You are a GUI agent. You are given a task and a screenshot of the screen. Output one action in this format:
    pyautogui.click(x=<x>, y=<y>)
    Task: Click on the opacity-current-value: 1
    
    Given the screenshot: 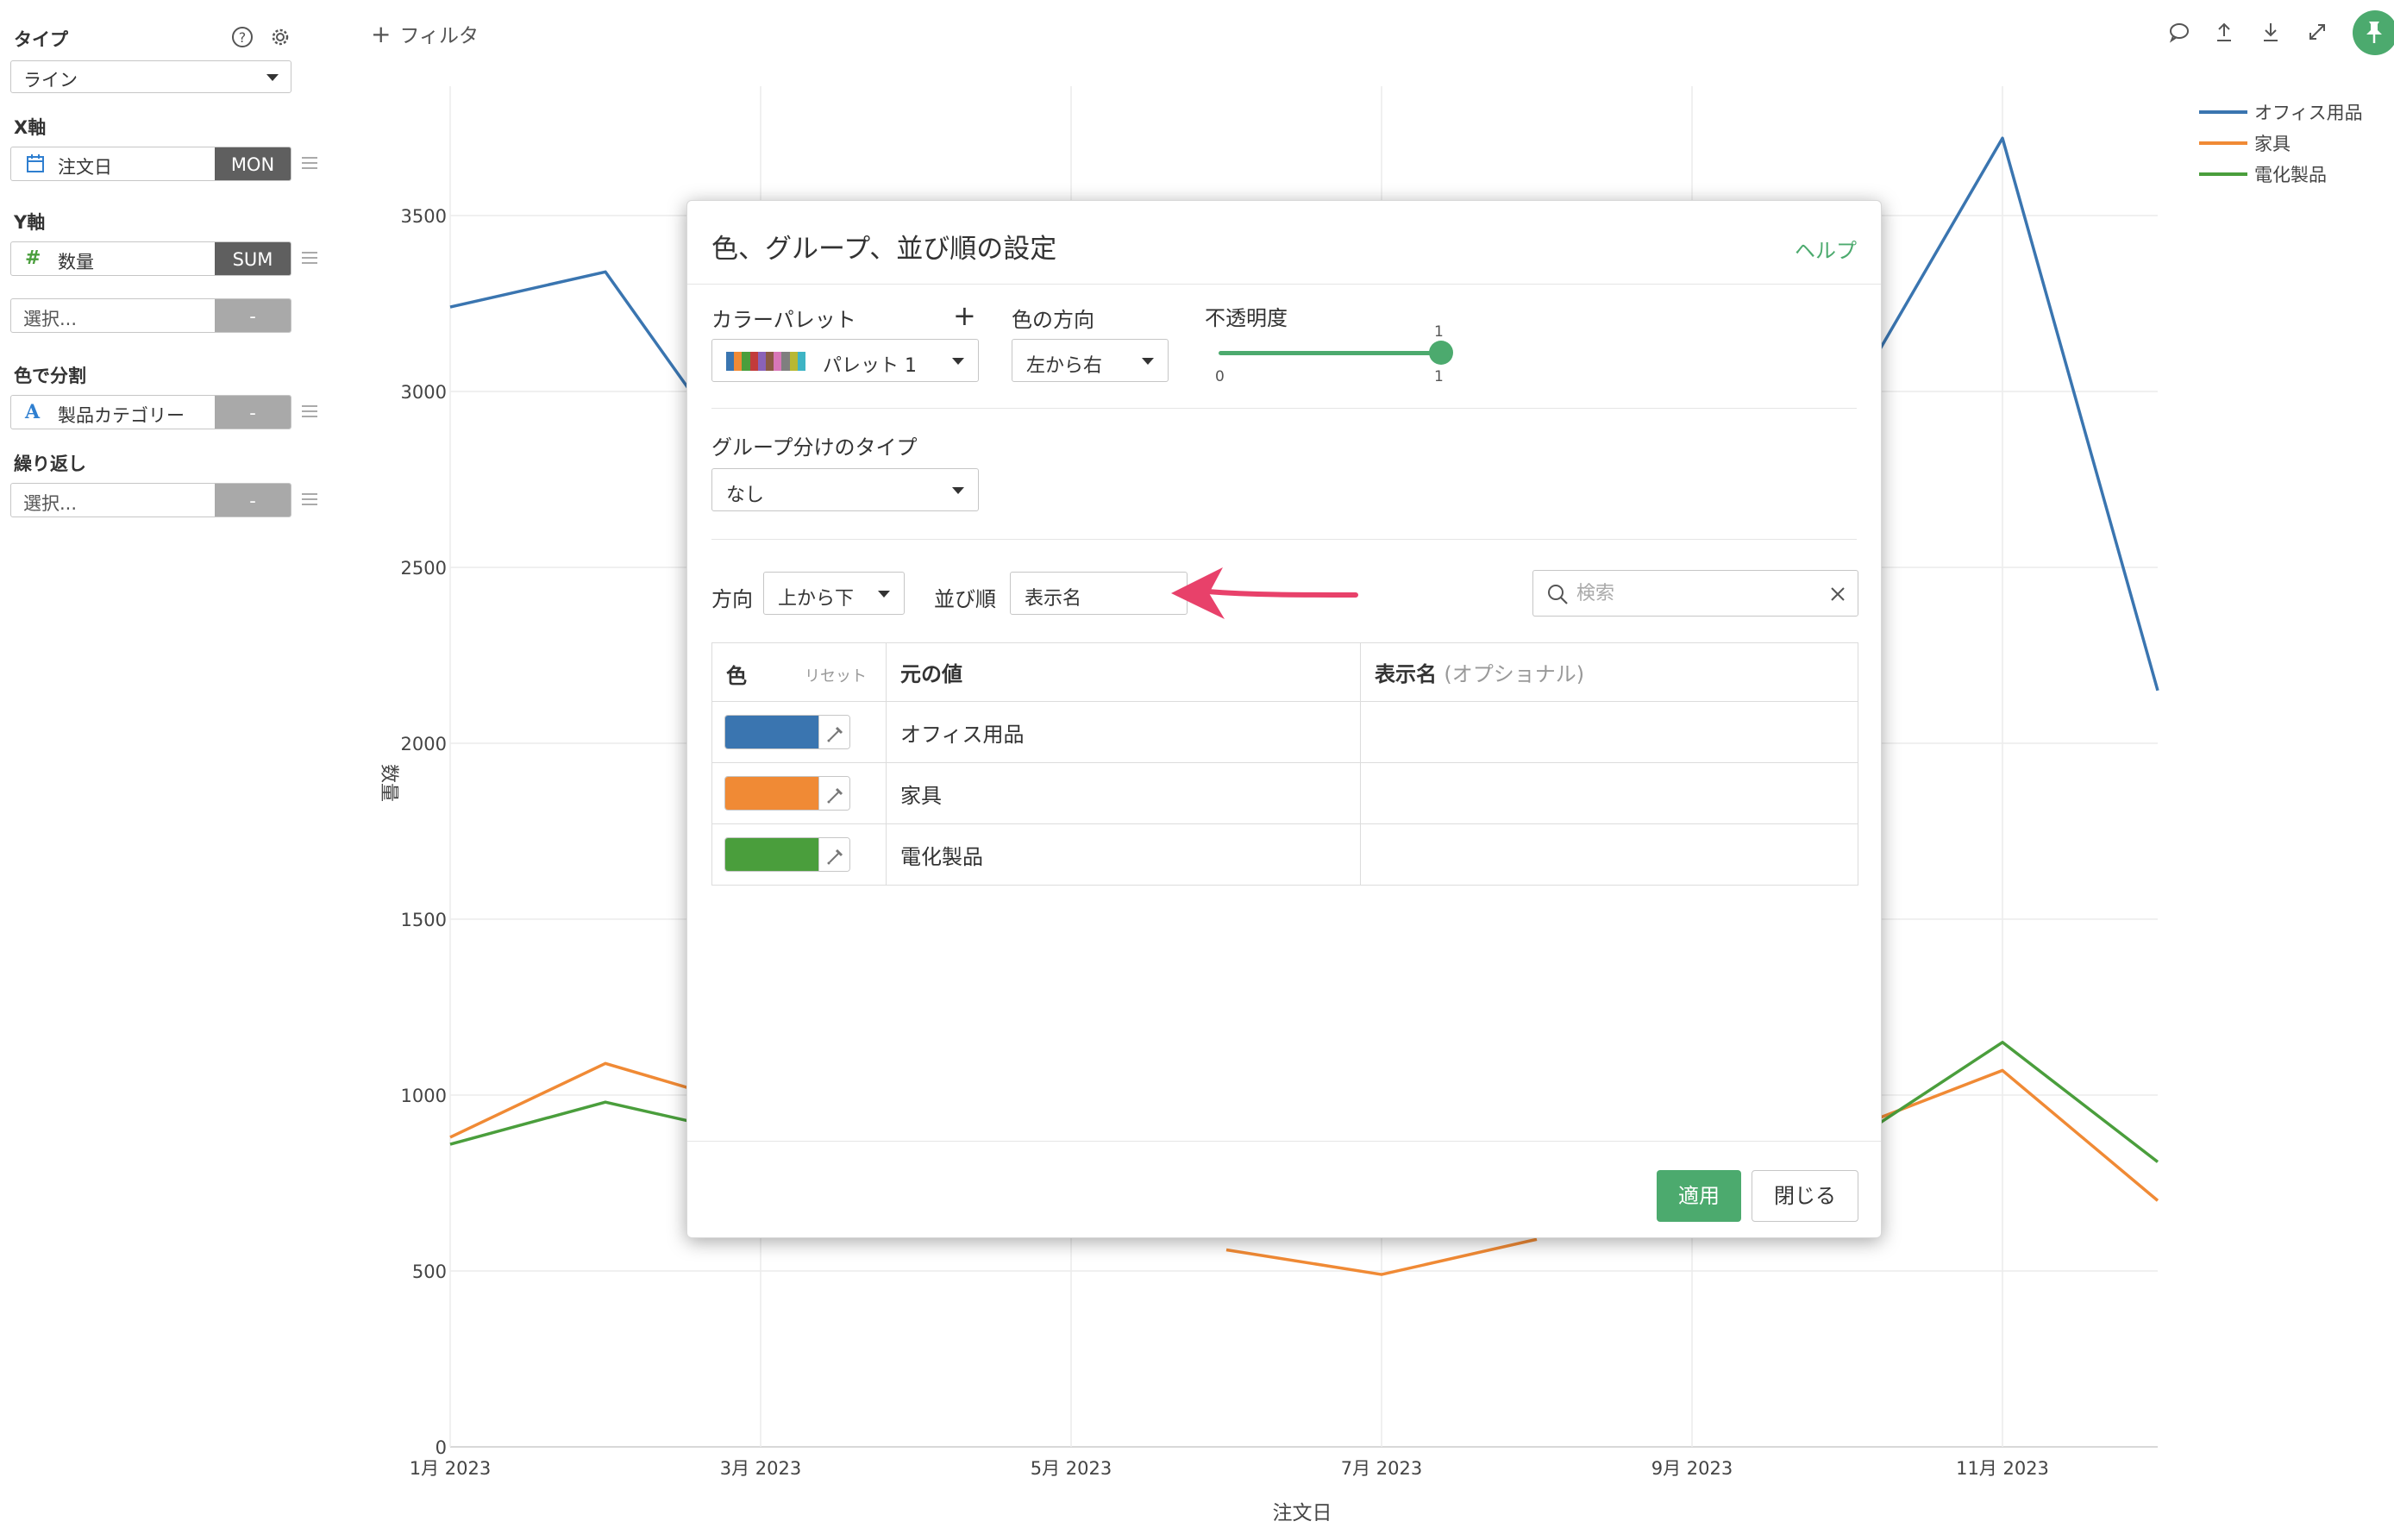 What is the action you would take?
    pyautogui.click(x=1439, y=332)
    